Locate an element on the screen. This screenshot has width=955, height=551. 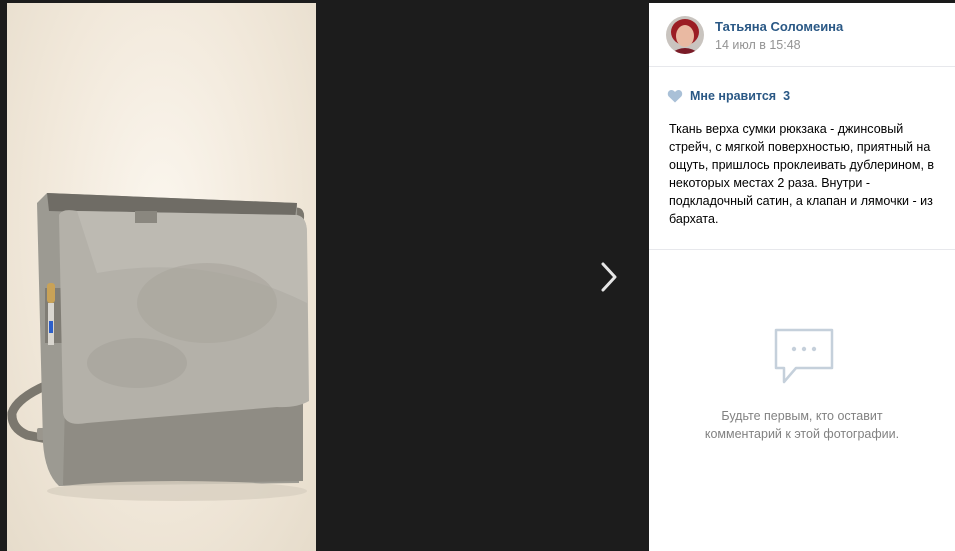
next-photo-button is located at coordinates (610, 277).